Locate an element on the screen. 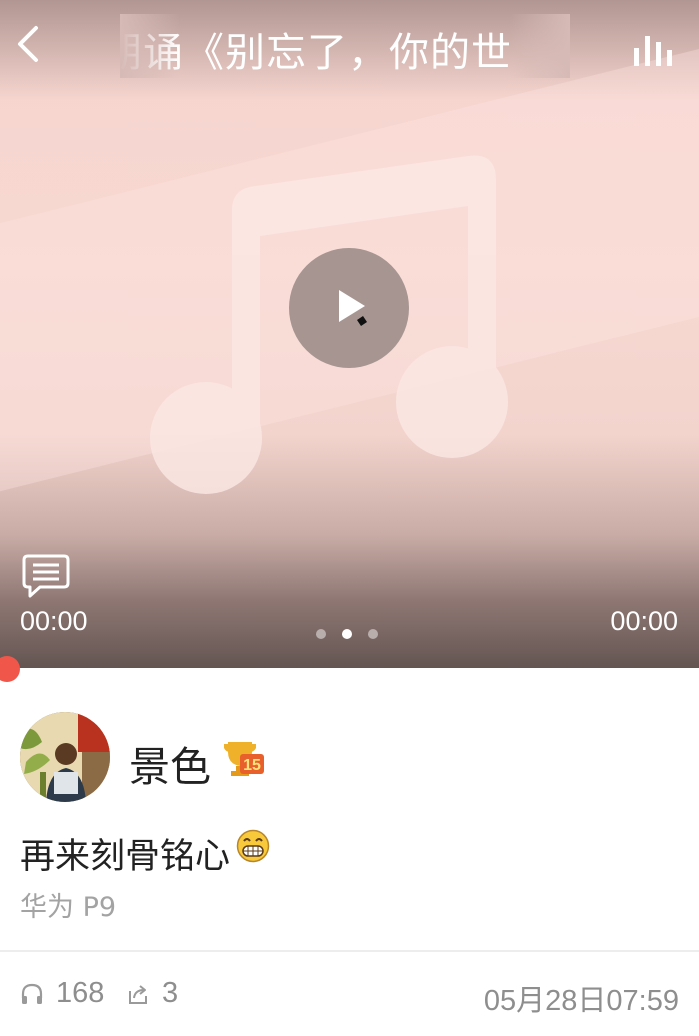 This screenshot has height=1036, width=699. headphones-icon is located at coordinates (32, 993).